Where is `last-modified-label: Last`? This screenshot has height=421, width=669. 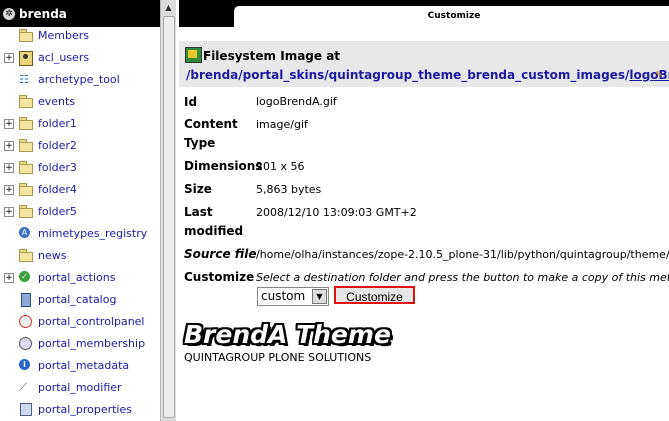 last-modified-label: Last is located at coordinates (198, 212).